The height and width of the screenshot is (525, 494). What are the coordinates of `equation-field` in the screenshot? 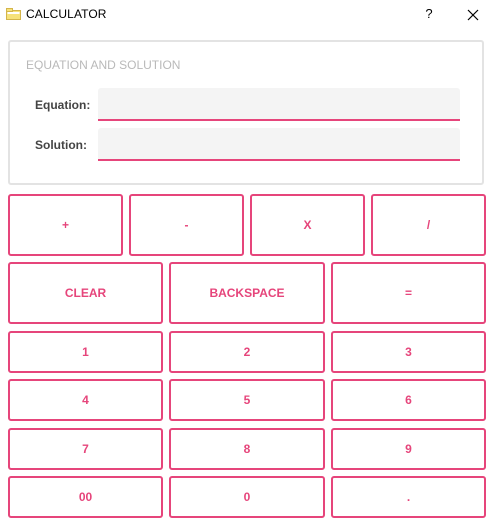 It's located at (279, 104).